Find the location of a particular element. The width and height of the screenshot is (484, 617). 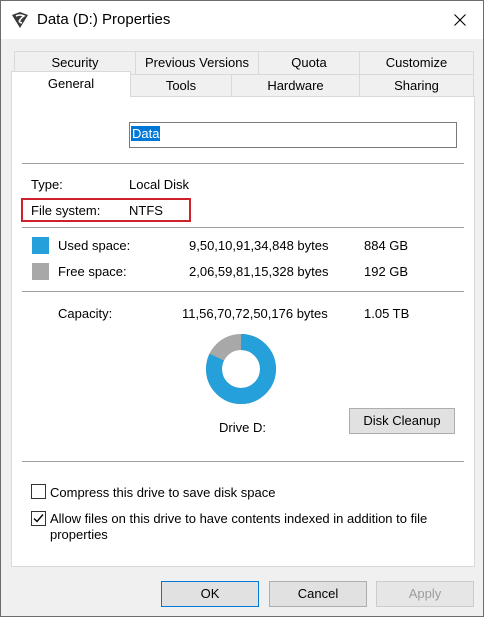

capacity-label: Capacity: is located at coordinates (85, 313).